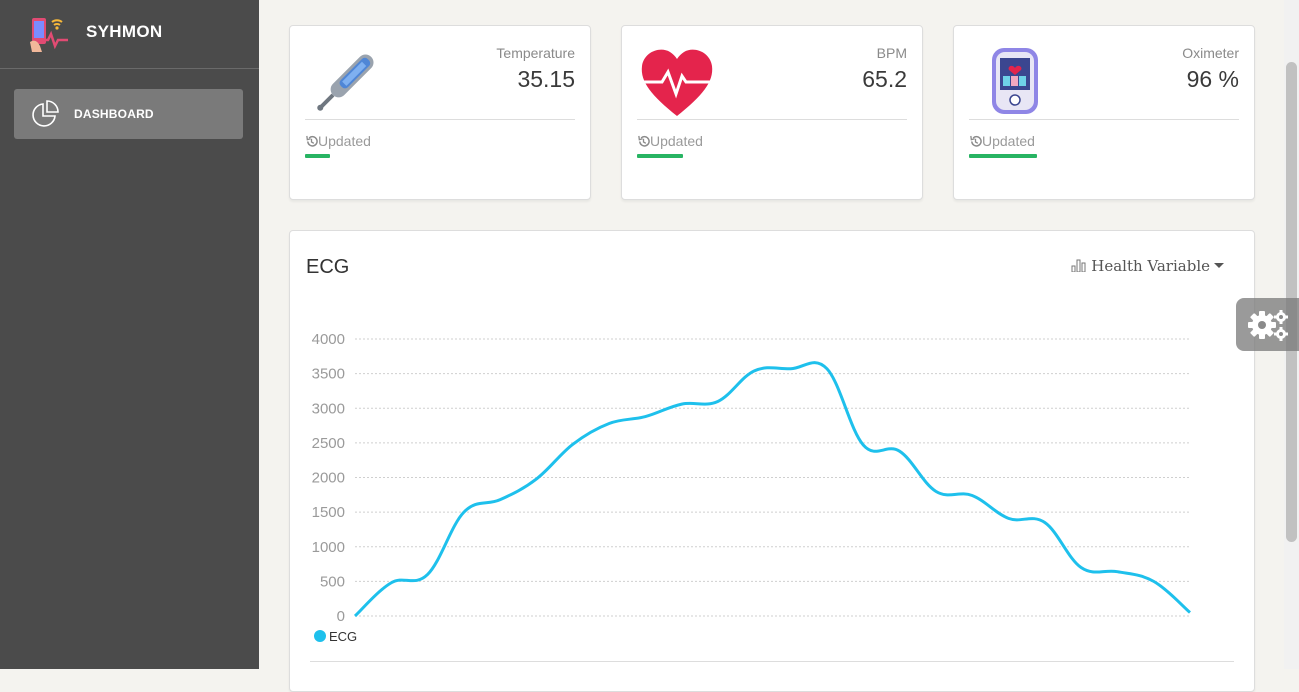 The image size is (1299, 692). I want to click on bpm-status-bar, so click(660, 156).